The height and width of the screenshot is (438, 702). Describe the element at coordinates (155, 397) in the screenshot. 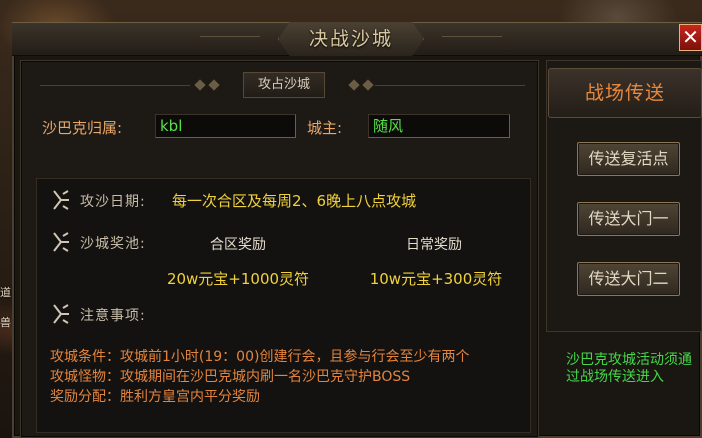

I see `note-reward-distribution: 奖励分配：胜利方皇宫内平分奖励` at that location.